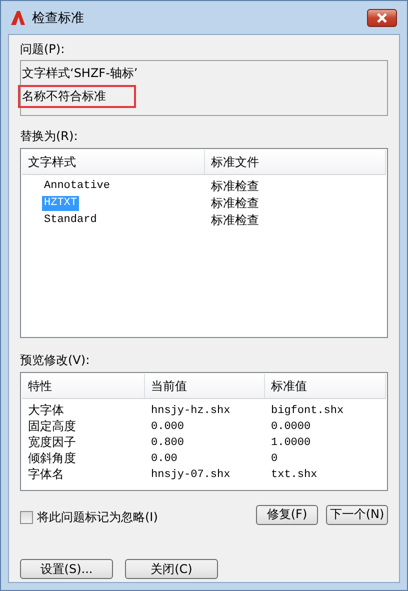 The height and width of the screenshot is (591, 408). What do you see at coordinates (168, 426) in the screenshot?
I see `table-cell-text: 0.000` at bounding box center [168, 426].